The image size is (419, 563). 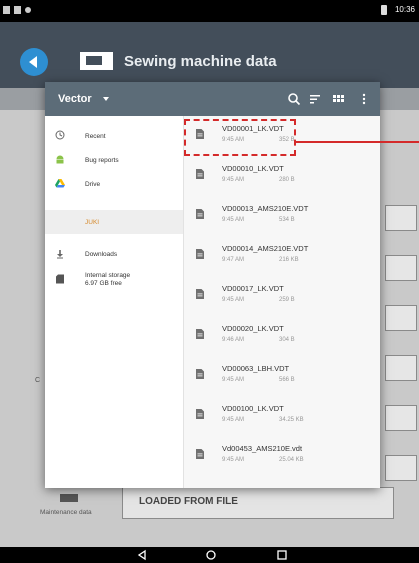 What do you see at coordinates (282, 456) in the screenshot?
I see `file-item: Vd00453_AMS210E.vdt 9:45 AM 25.04 KB` at bounding box center [282, 456].